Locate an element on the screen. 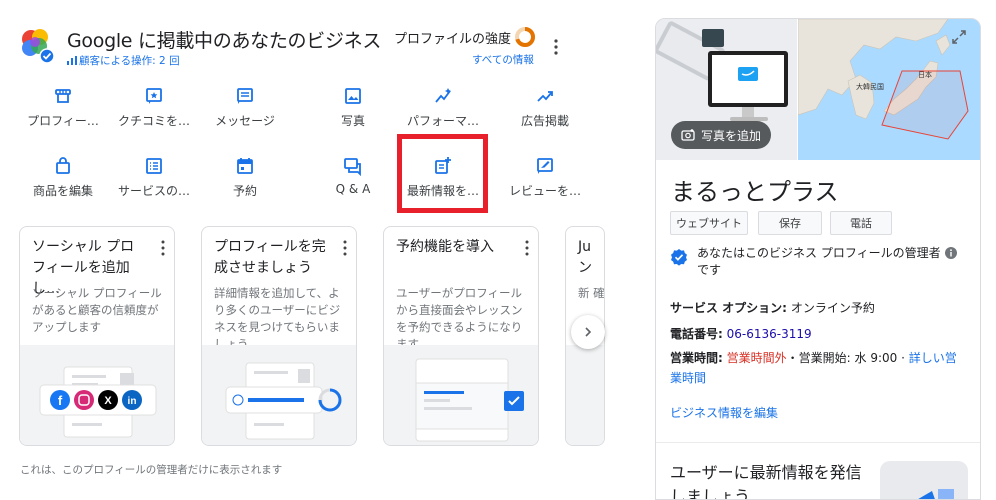 The width and height of the screenshot is (996, 500). interactions-link: 顧客による操作: 2 回 is located at coordinates (123, 60).